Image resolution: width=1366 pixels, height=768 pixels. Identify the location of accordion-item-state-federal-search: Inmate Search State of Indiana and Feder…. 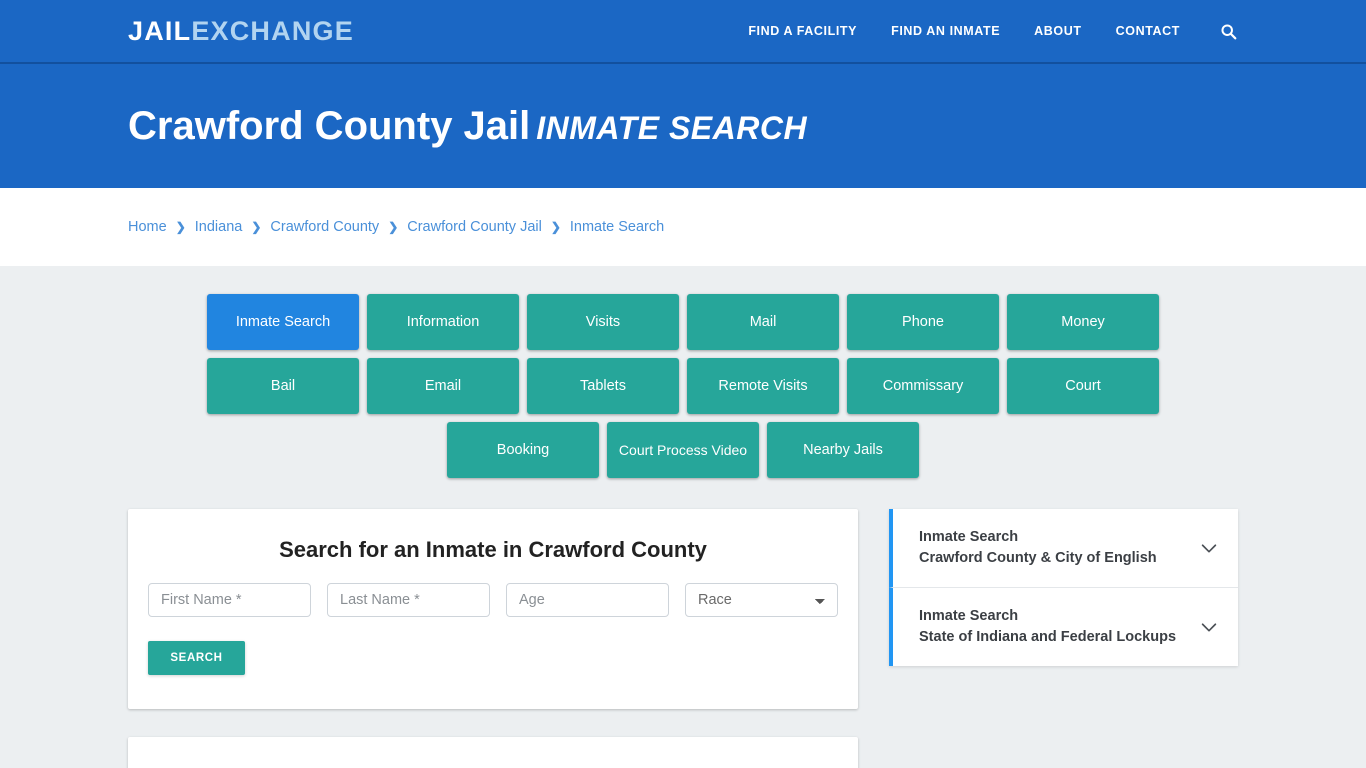
(1063, 627).